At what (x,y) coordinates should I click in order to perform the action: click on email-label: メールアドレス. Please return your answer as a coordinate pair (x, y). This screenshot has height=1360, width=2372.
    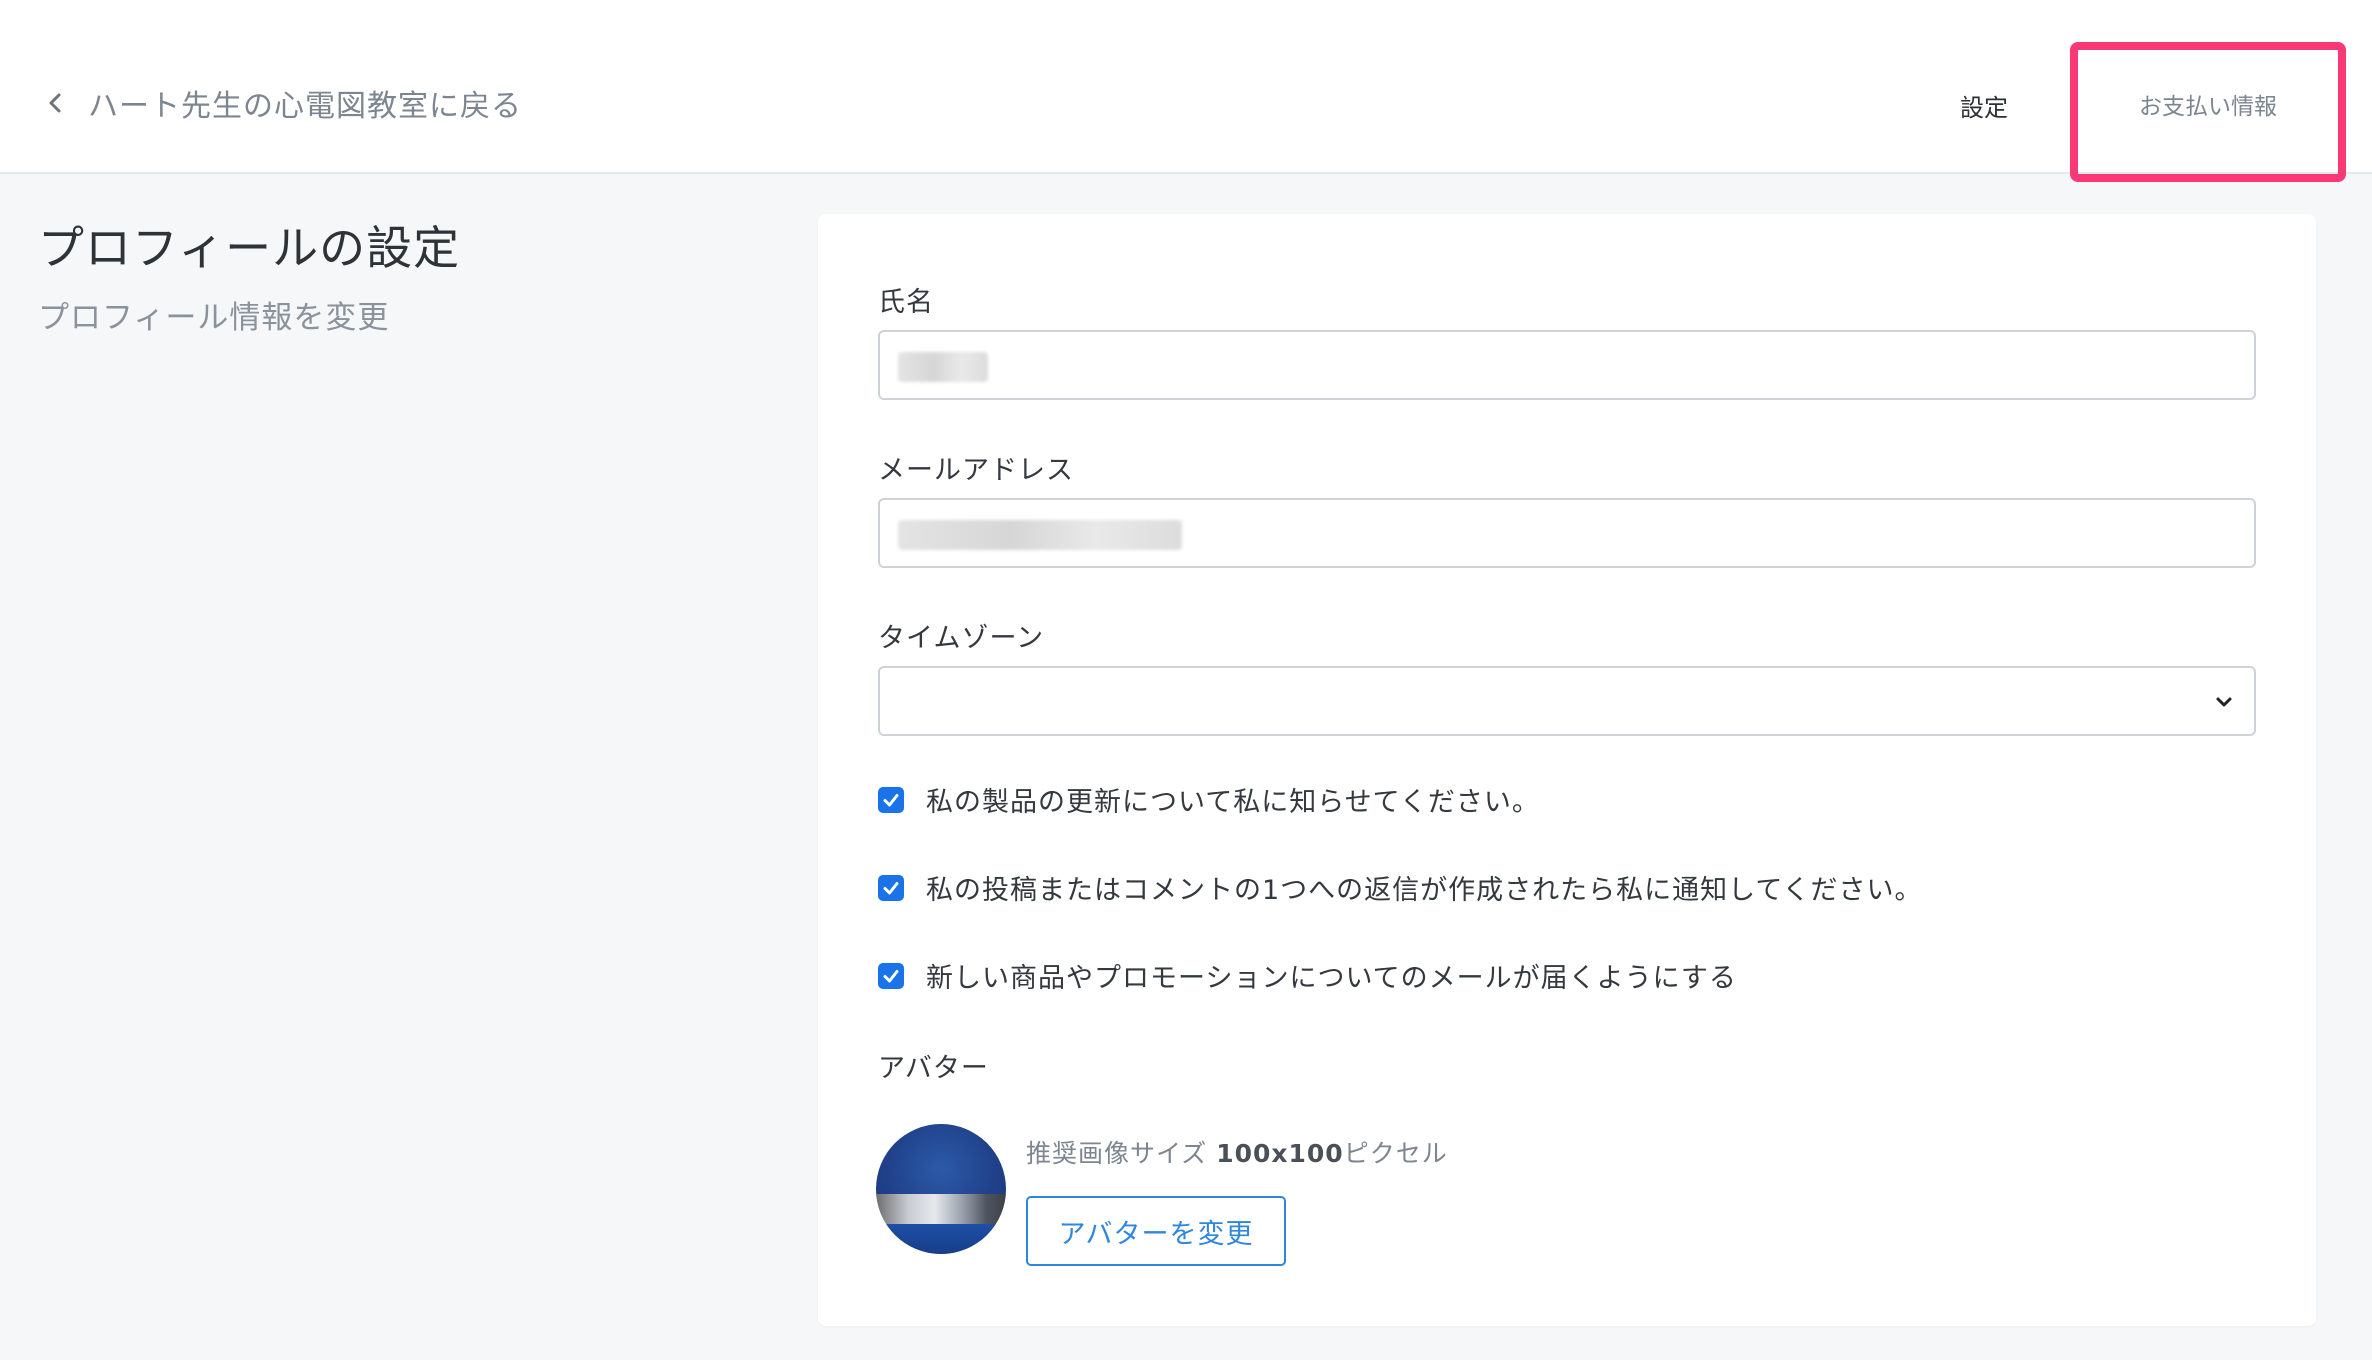
    Looking at the image, I should click on (976, 470).